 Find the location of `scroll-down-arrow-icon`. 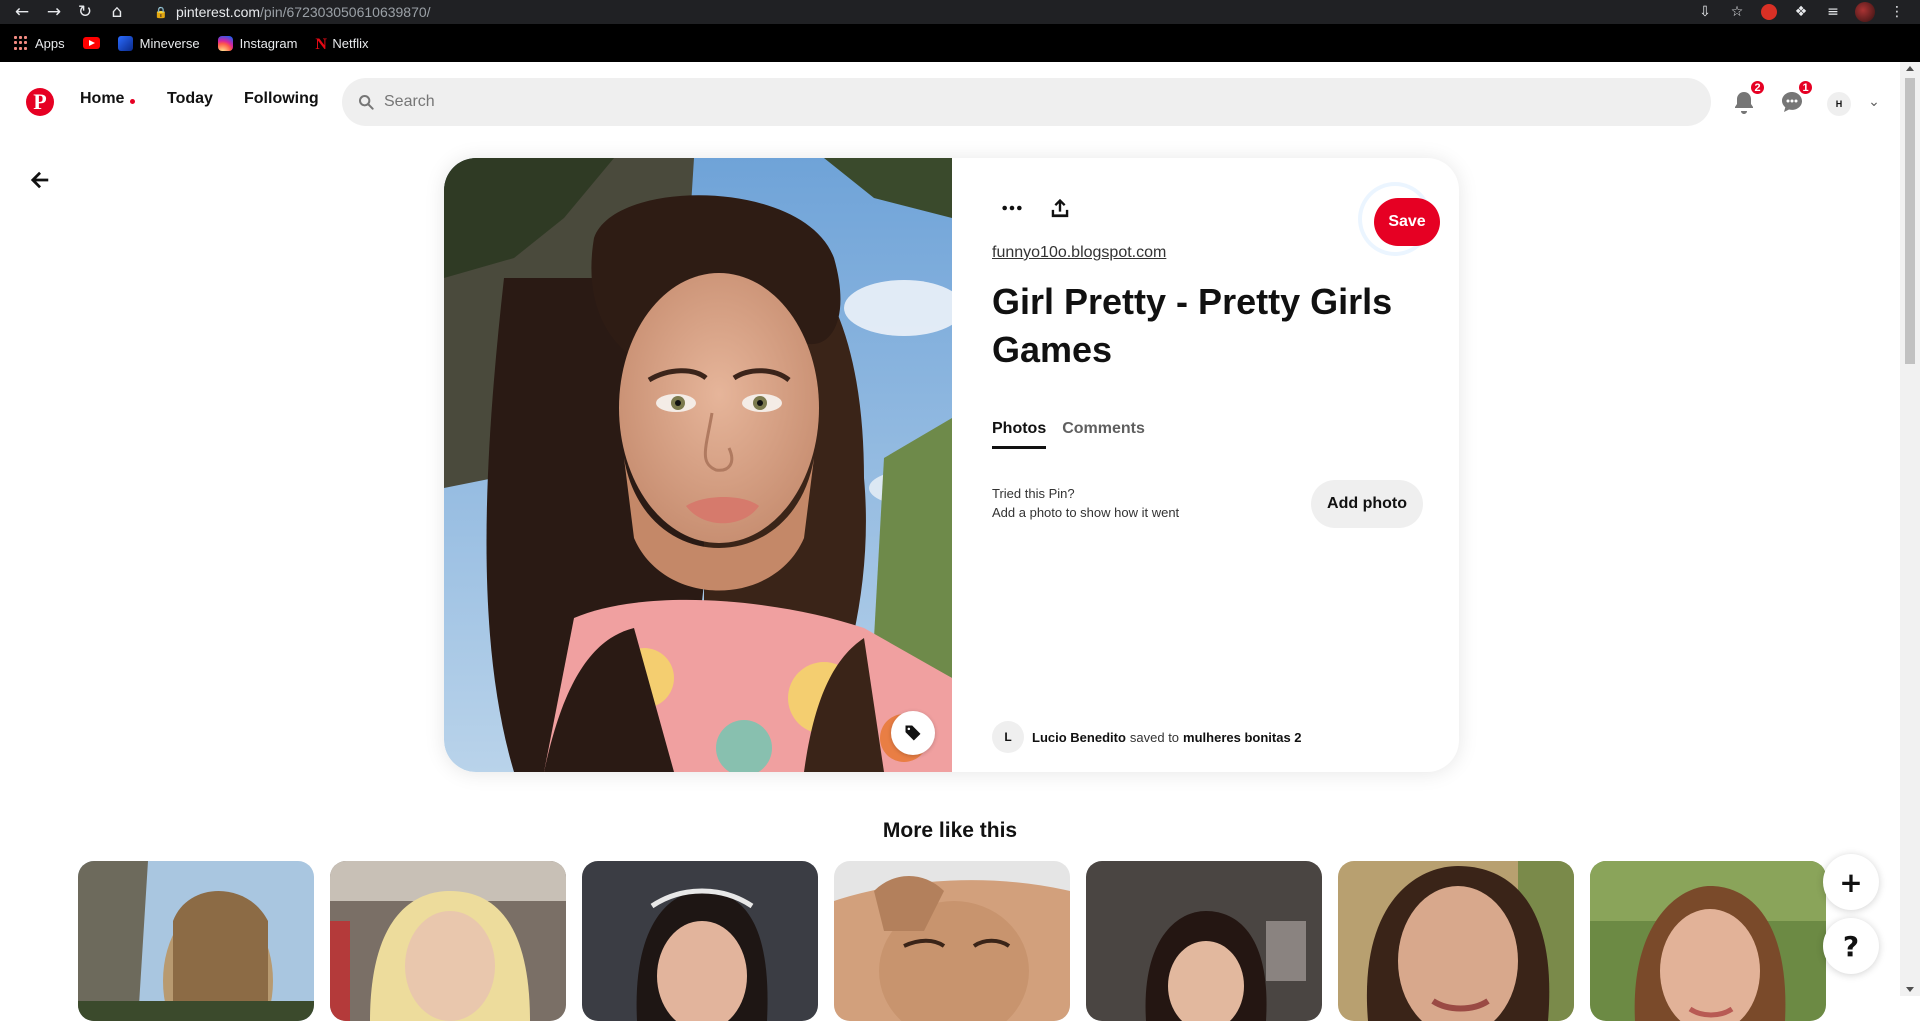

scroll-down-arrow-icon is located at coordinates (1910, 989).